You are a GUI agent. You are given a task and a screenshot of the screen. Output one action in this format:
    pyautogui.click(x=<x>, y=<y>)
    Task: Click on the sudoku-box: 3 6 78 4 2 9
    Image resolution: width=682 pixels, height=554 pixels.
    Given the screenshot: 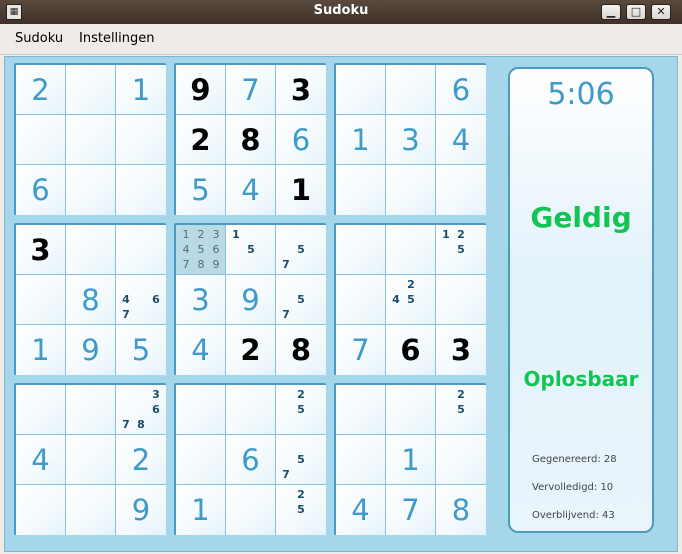 What is the action you would take?
    pyautogui.click(x=90, y=459)
    